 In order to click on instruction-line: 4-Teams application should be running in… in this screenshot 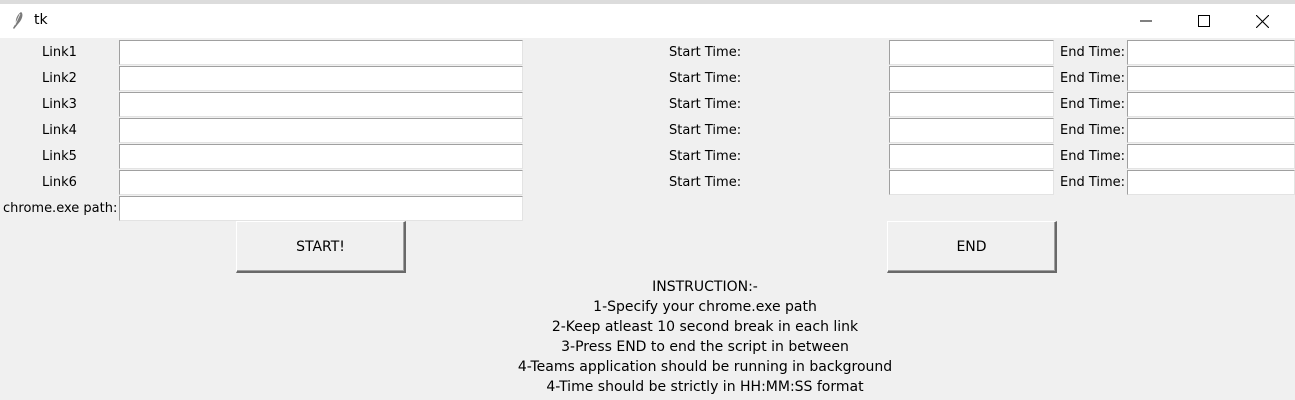, I will do `click(705, 367)`.